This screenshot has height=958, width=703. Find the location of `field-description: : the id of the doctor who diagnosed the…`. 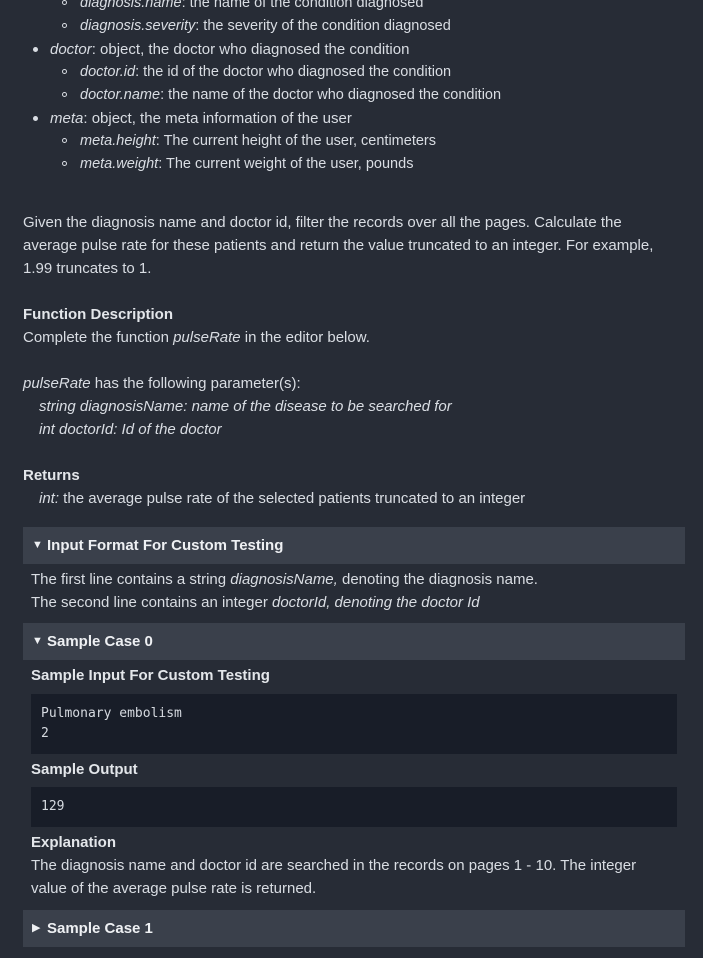

field-description: : the id of the doctor who diagnosed the… is located at coordinates (293, 72).